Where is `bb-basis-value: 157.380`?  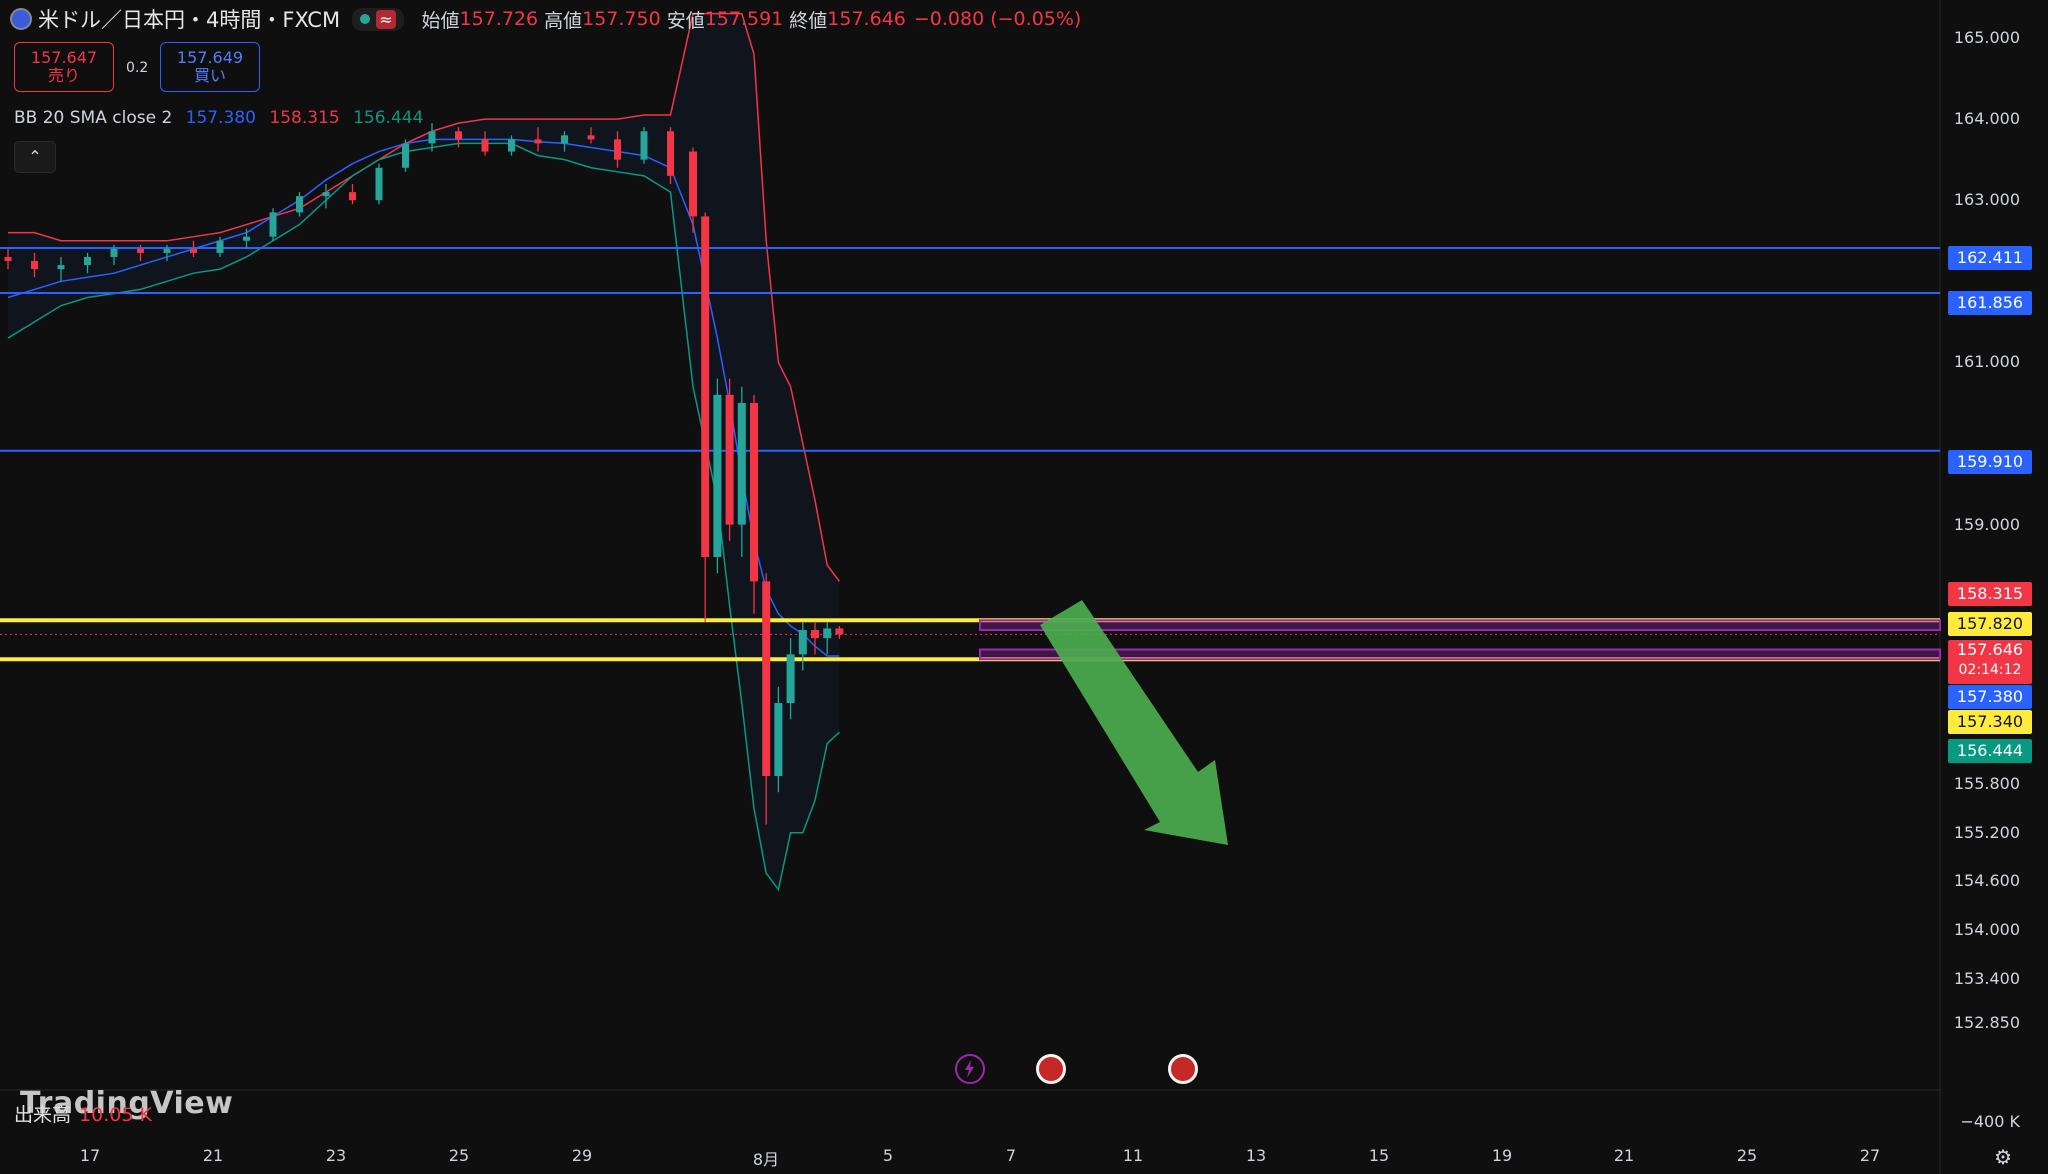
bb-basis-value: 157.380 is located at coordinates (220, 118).